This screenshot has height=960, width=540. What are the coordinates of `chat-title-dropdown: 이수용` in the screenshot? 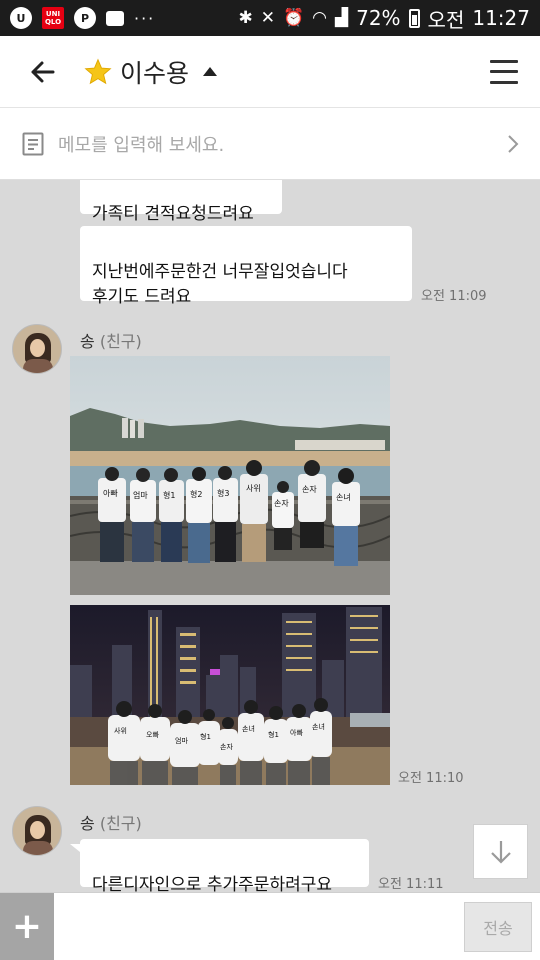 It's located at (151, 72).